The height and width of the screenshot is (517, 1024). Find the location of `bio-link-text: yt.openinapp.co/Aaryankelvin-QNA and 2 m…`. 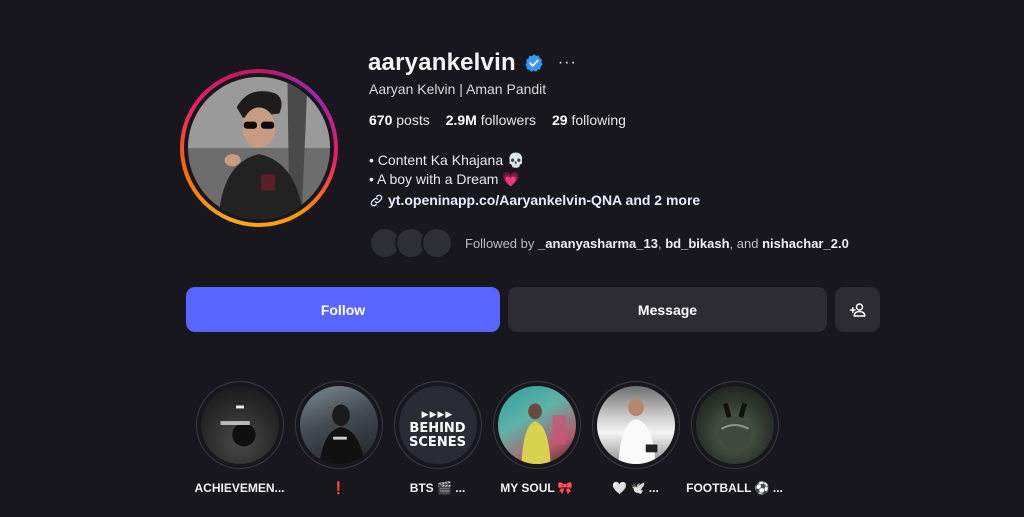

bio-link-text: yt.openinapp.co/Aaryankelvin-QNA and 2 m… is located at coordinates (544, 200).